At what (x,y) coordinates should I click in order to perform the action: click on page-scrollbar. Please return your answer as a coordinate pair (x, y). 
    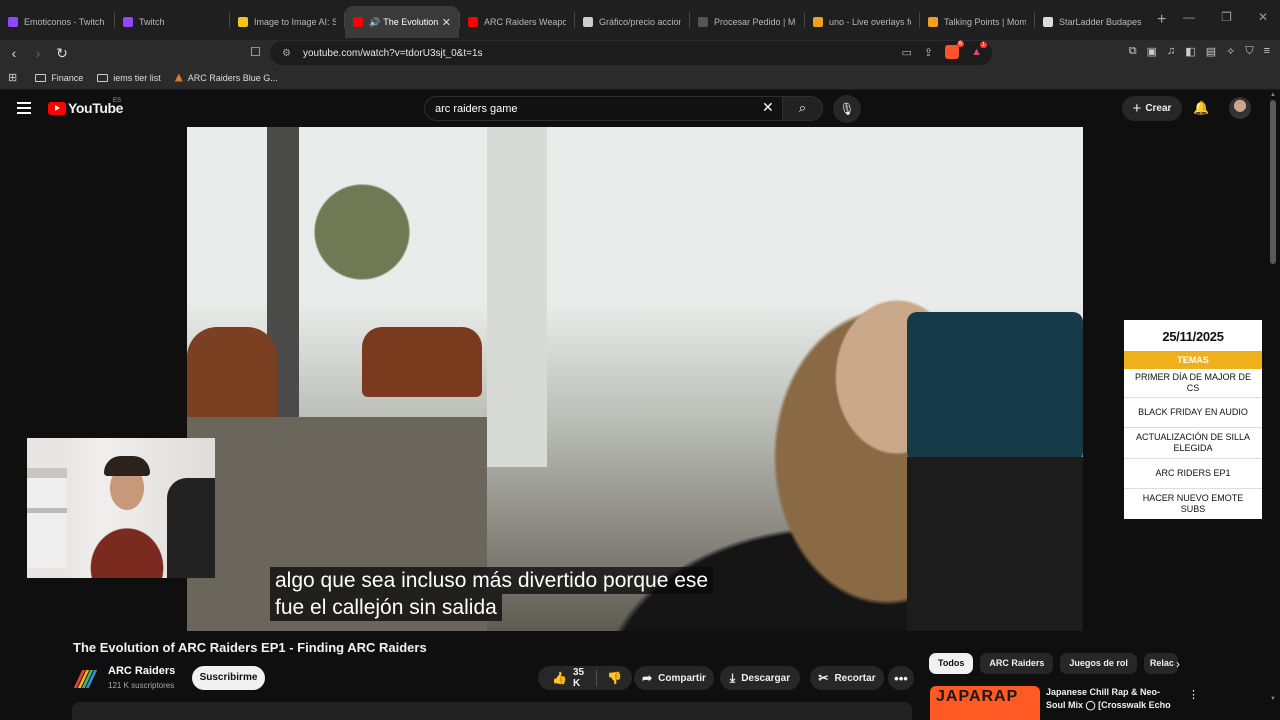
    Looking at the image, I should click on (1273, 182).